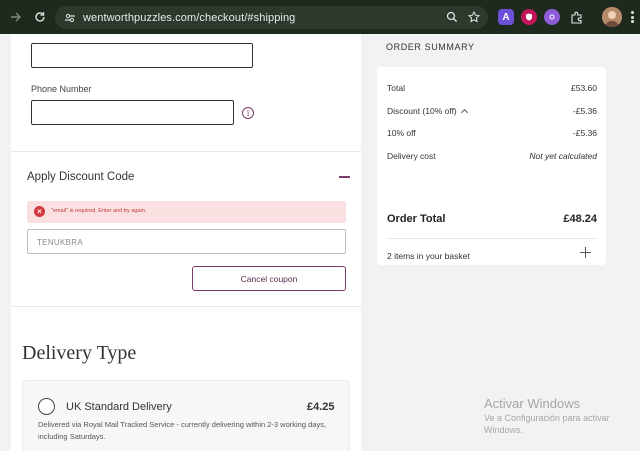 This screenshot has width=640, height=451. Describe the element at coordinates (269, 278) in the screenshot. I see `cancel-coupon-button: Cancel coupon` at that location.